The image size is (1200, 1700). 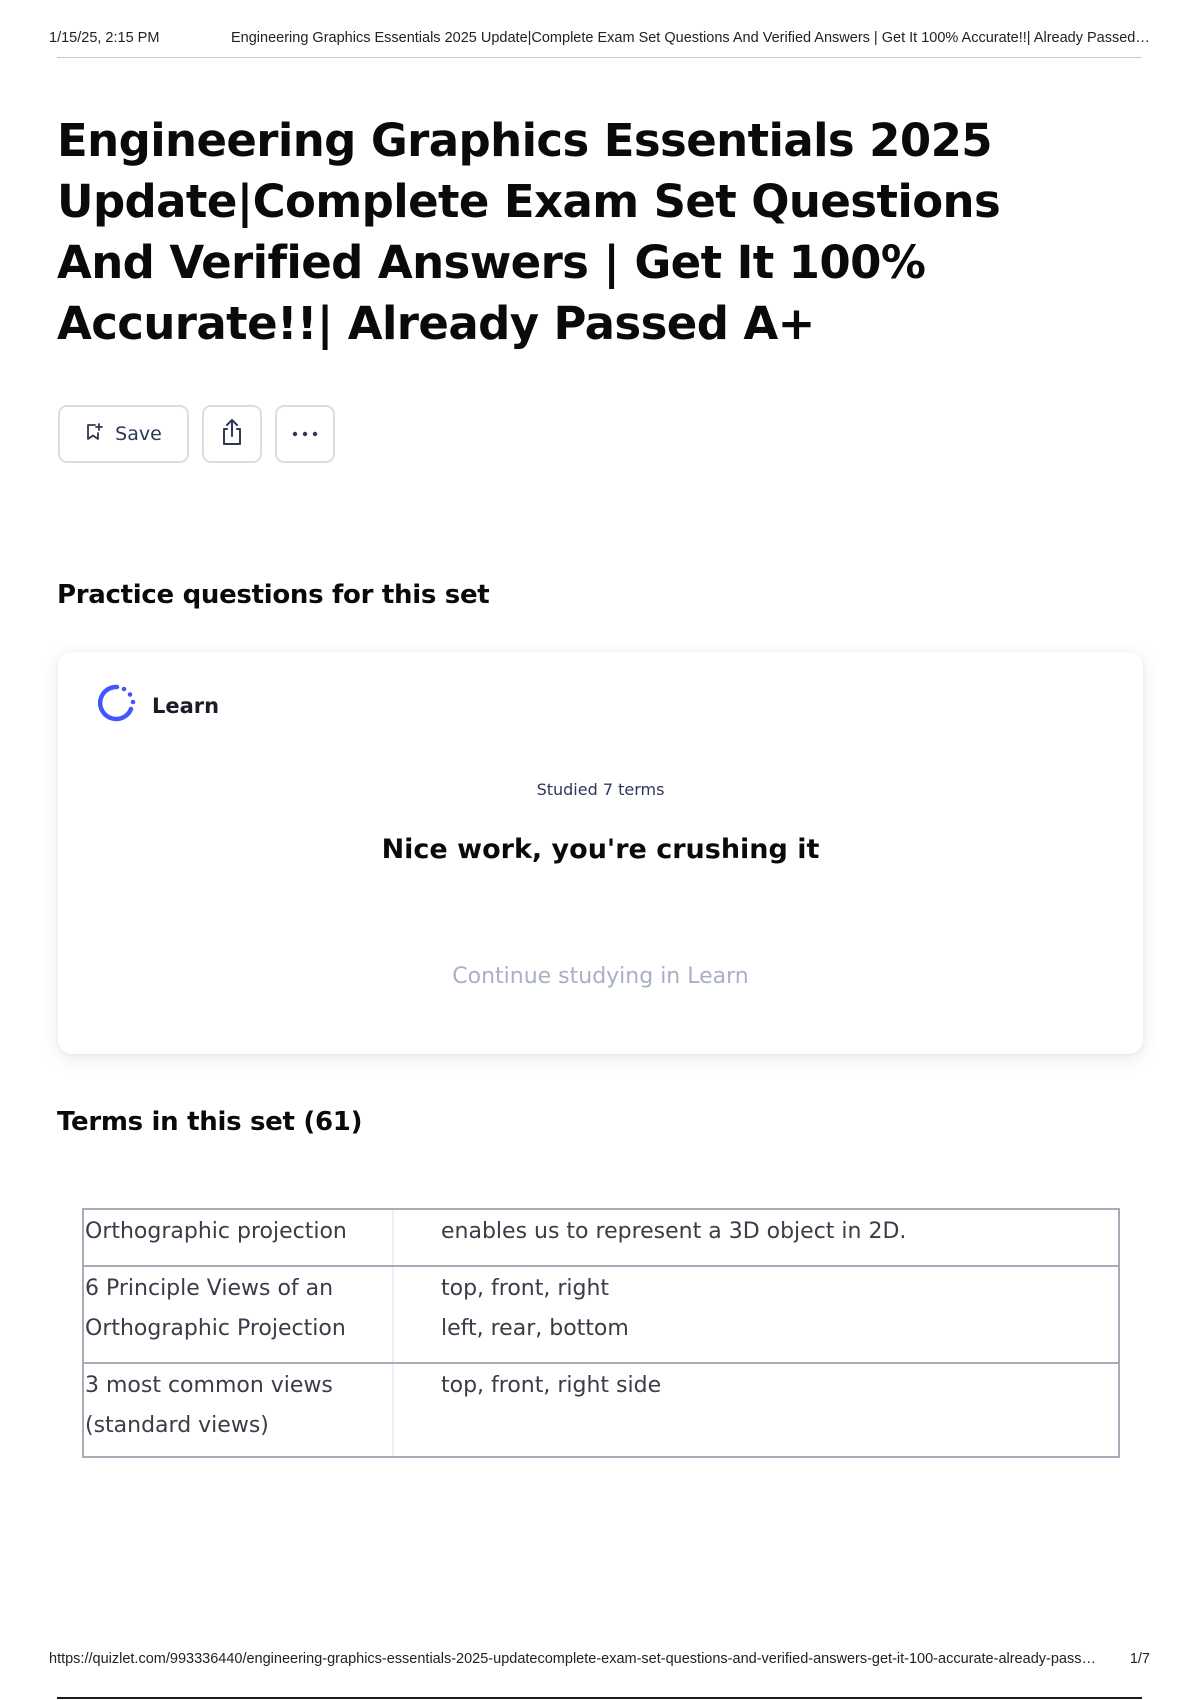 What do you see at coordinates (600, 789) in the screenshot?
I see `studied-count: Studied 7 terms` at bounding box center [600, 789].